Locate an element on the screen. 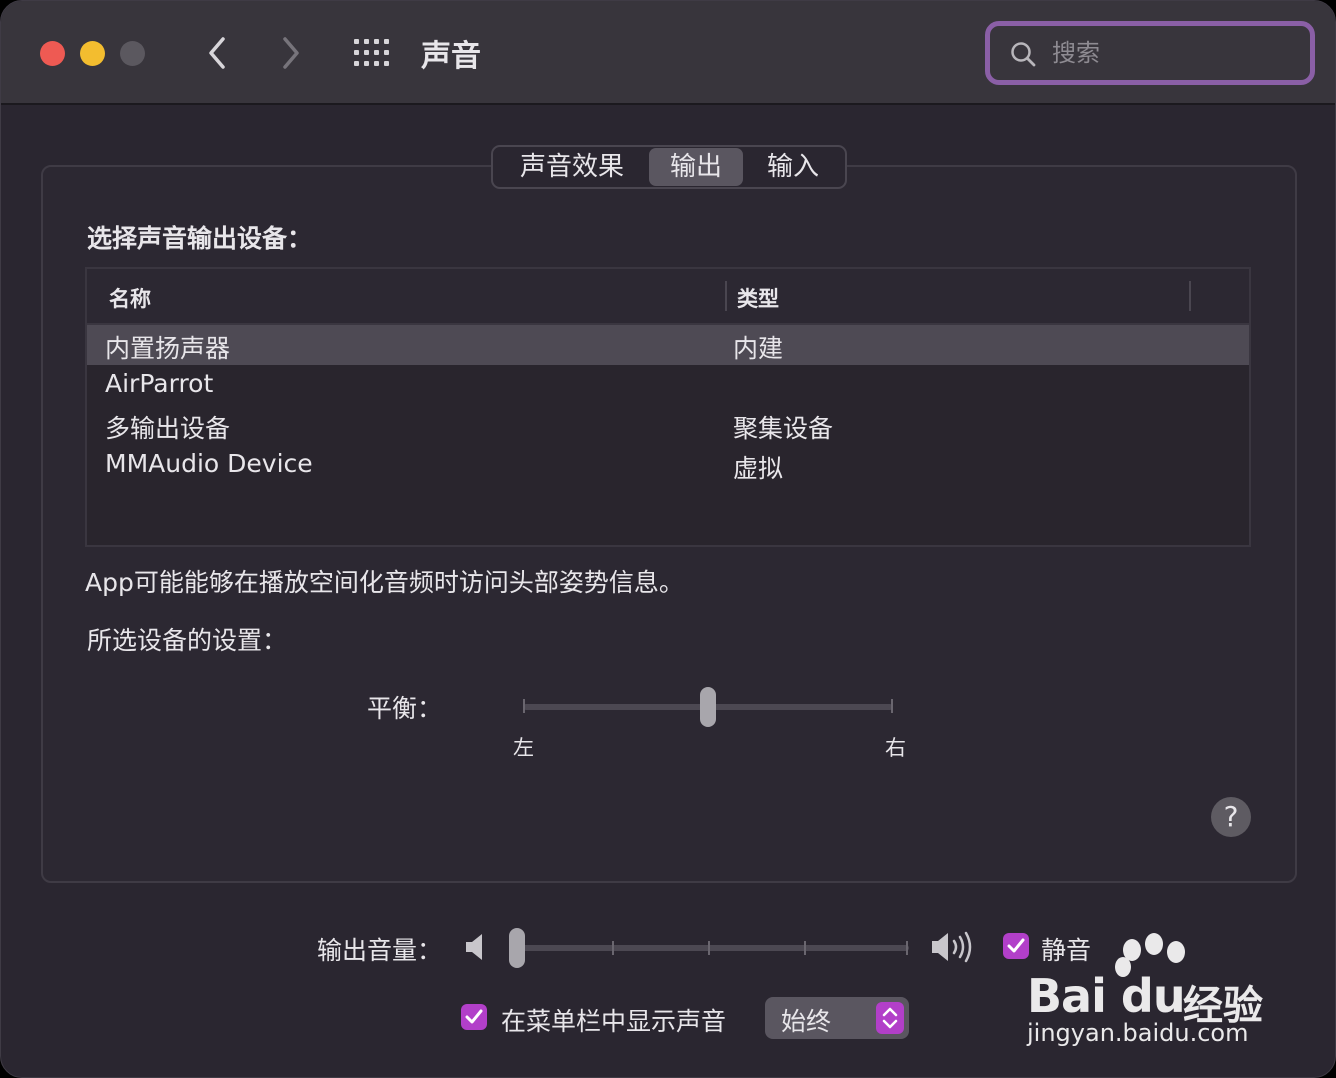 Image resolution: width=1336 pixels, height=1078 pixels. speaker-high-icon is located at coordinates (952, 947).